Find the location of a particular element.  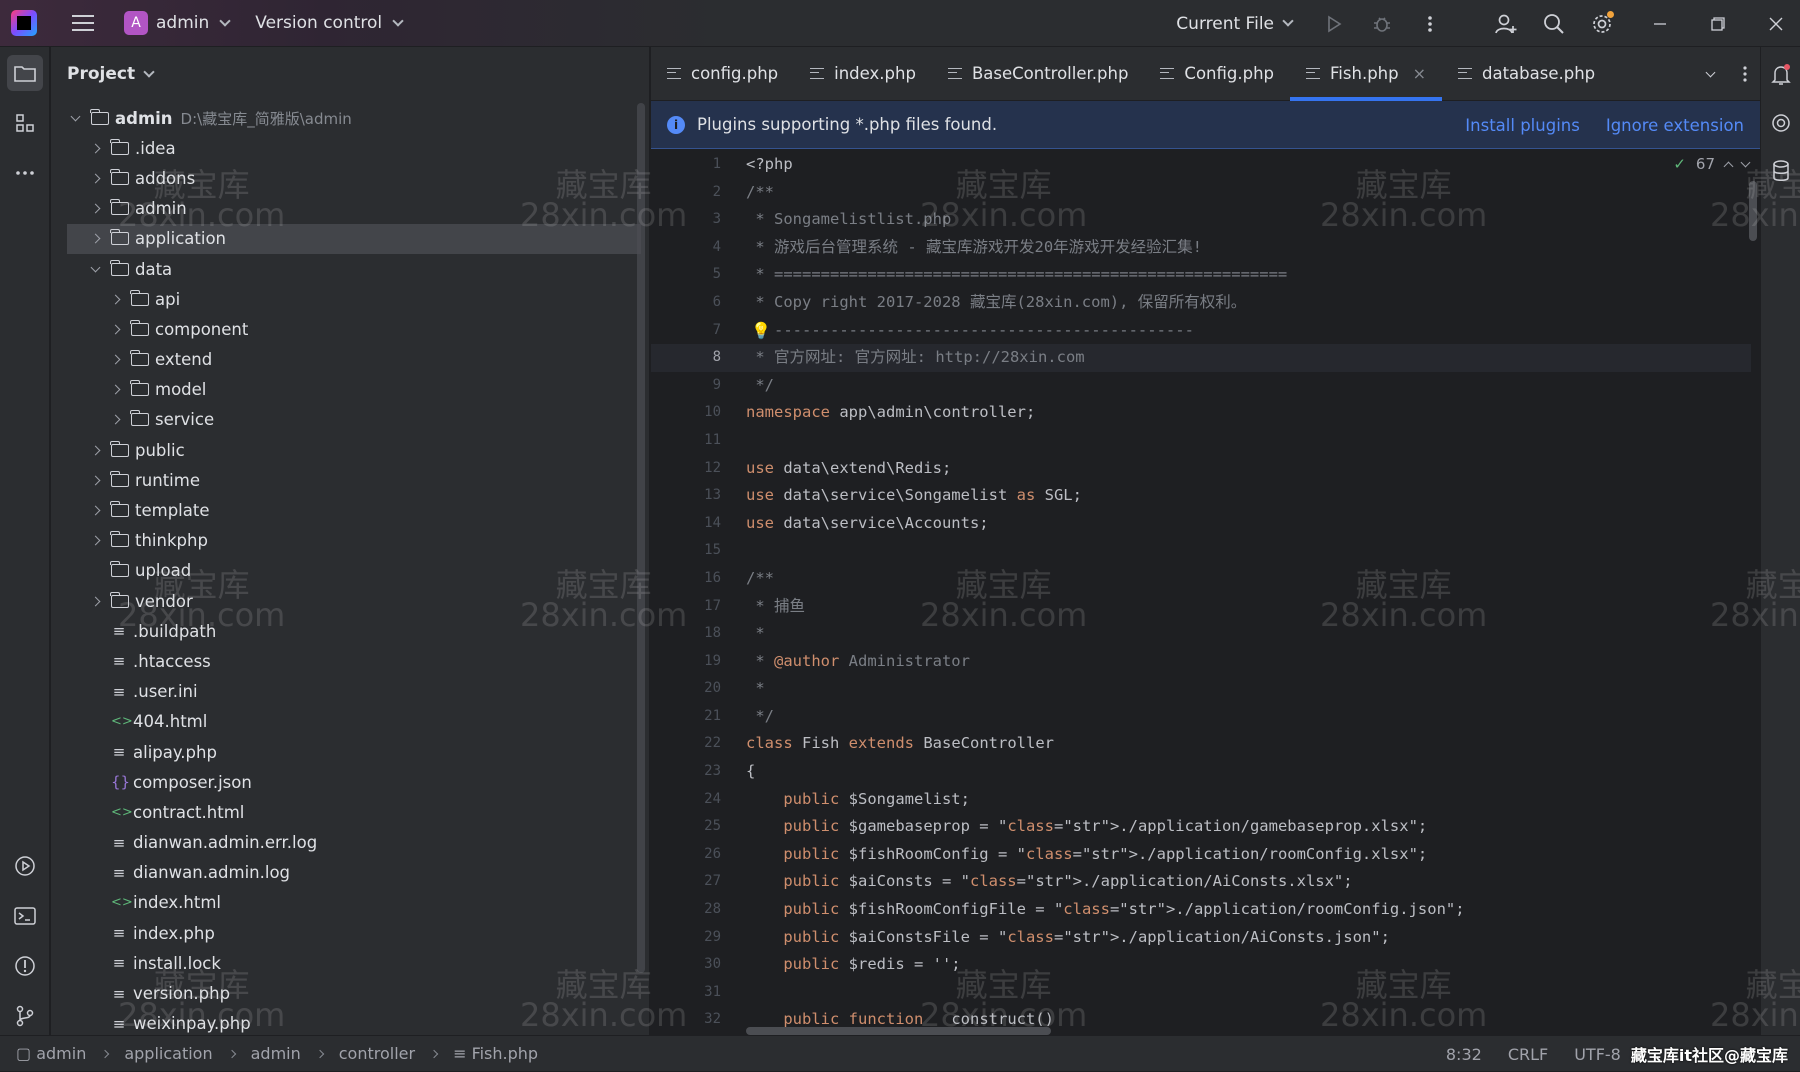

tabs-dropdown-icon is located at coordinates (1710, 74).